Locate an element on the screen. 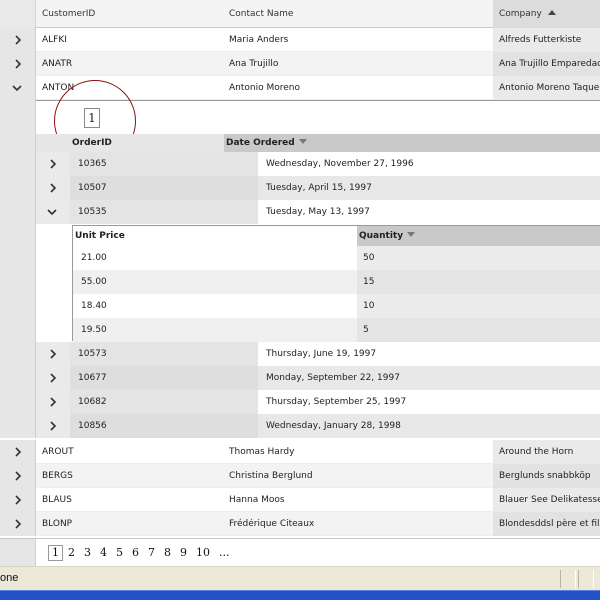 The height and width of the screenshot is (600, 600). cell-contact: Maria Anders is located at coordinates (259, 40).